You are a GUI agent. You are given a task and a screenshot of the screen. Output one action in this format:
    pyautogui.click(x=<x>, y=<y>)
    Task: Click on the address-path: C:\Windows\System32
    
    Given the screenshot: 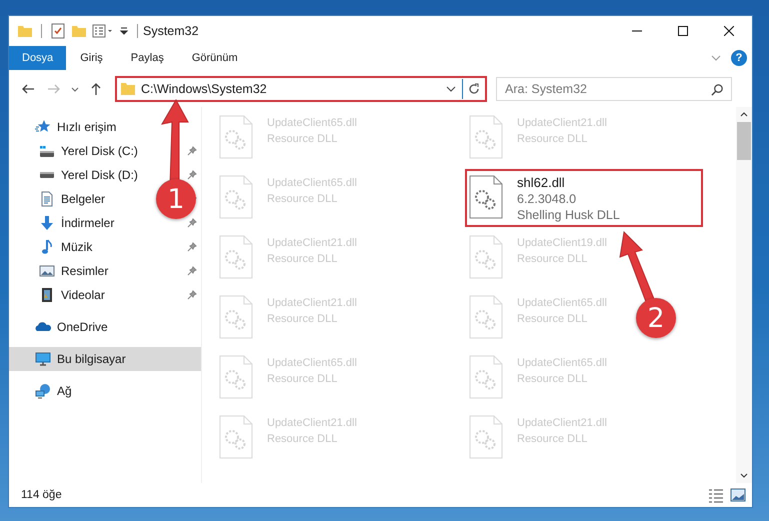 What is the action you would take?
    pyautogui.click(x=204, y=89)
    